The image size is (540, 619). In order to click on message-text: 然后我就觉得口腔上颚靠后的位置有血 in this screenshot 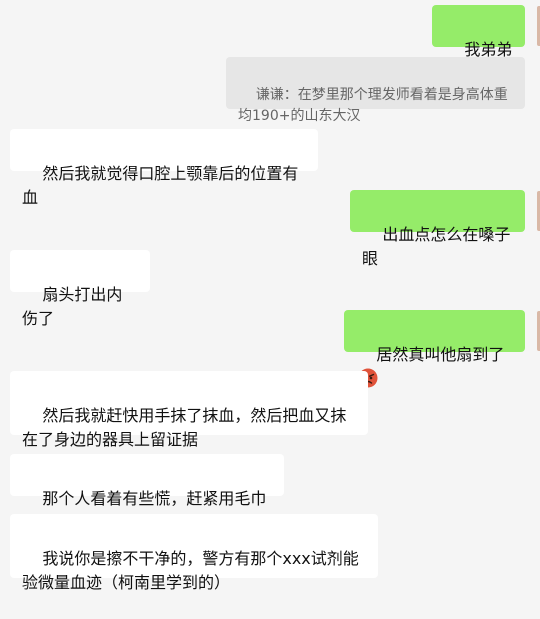, I will do `click(160, 185)`.